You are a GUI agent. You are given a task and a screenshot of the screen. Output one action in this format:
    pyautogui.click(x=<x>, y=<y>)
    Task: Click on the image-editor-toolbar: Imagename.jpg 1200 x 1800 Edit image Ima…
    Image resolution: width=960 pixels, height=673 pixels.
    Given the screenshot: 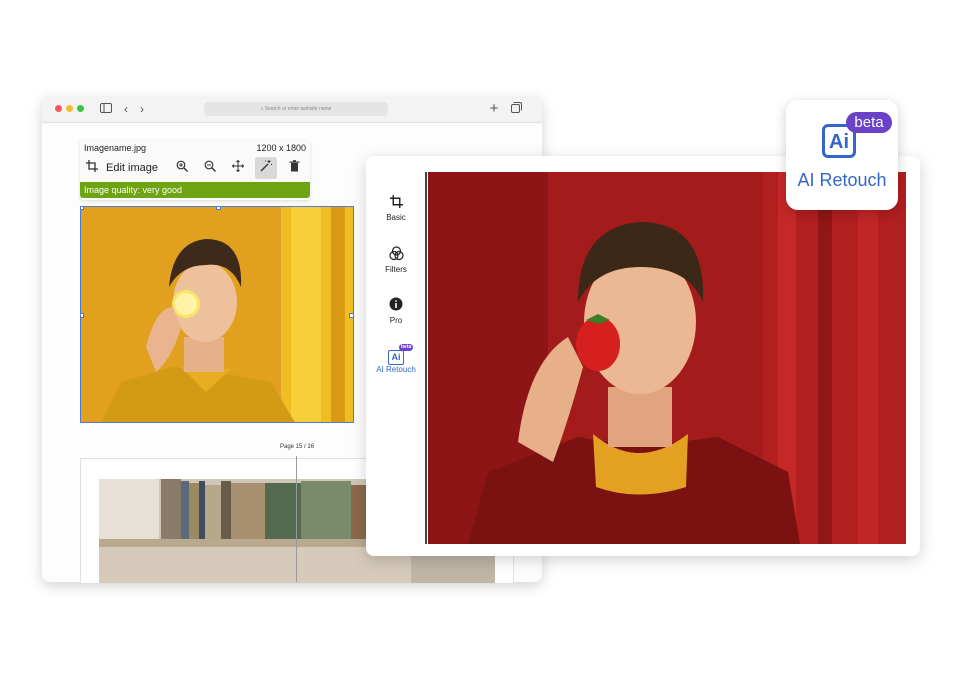 What is the action you would take?
    pyautogui.click(x=195, y=170)
    